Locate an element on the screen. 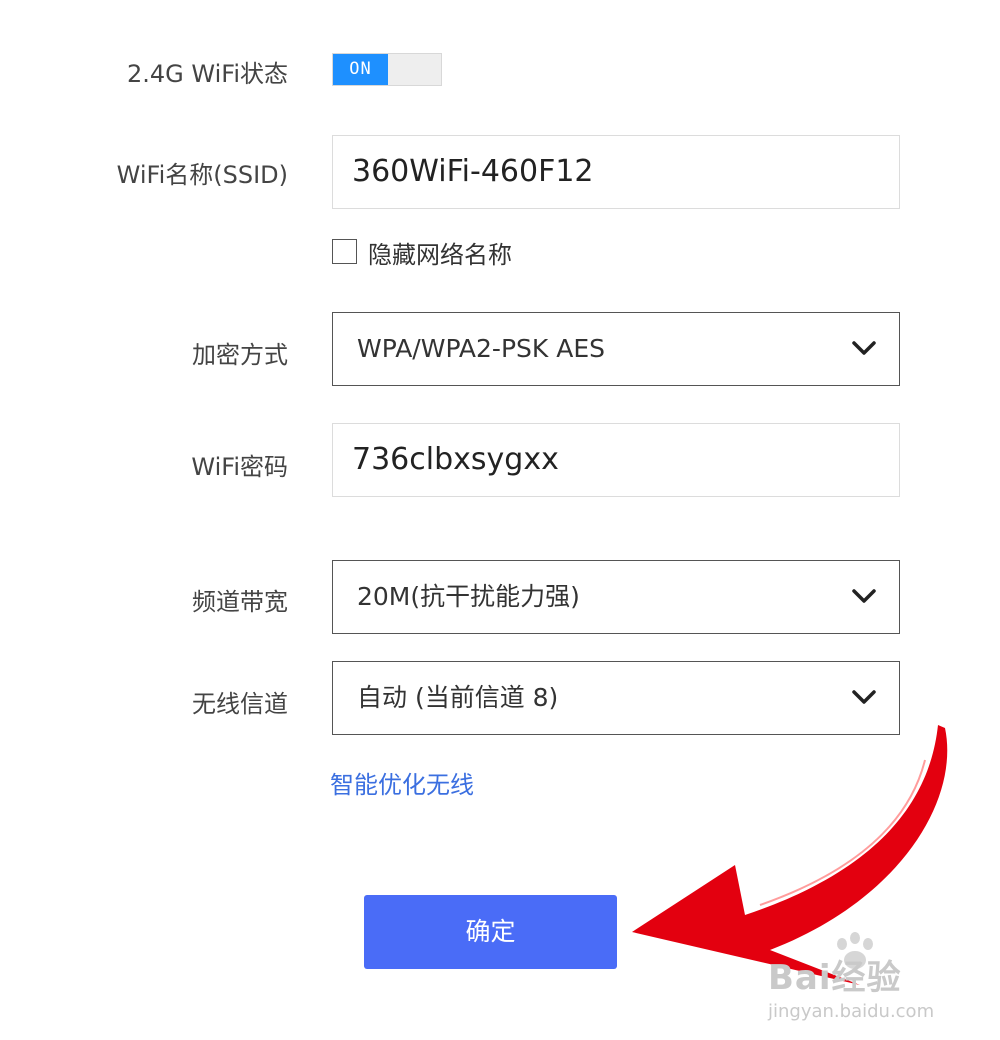  baidu-jingyan-watermark: Bai经验 jingyan.baidu.com is located at coordinates (851, 986).